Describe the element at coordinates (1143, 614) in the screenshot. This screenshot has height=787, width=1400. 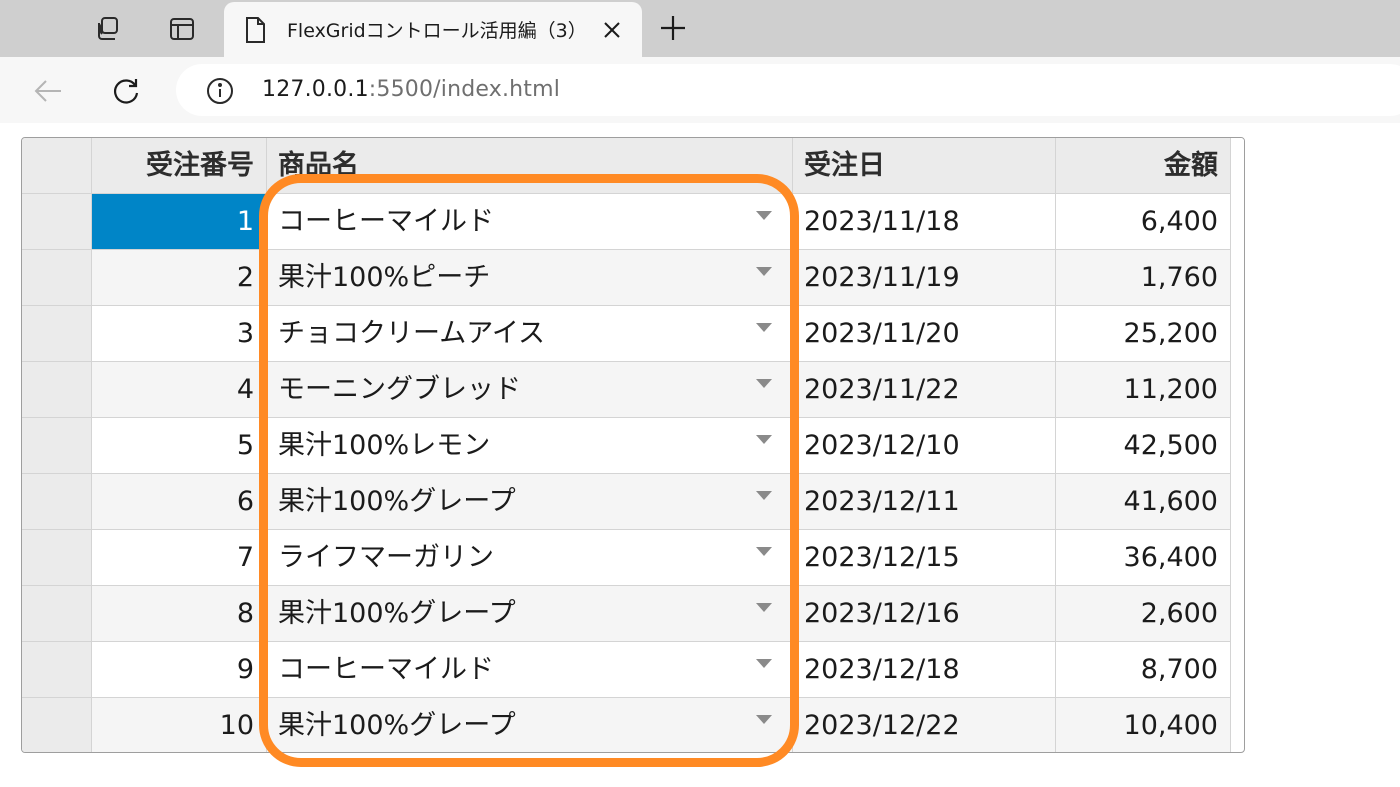
I see `amount-cell: 2,600` at that location.